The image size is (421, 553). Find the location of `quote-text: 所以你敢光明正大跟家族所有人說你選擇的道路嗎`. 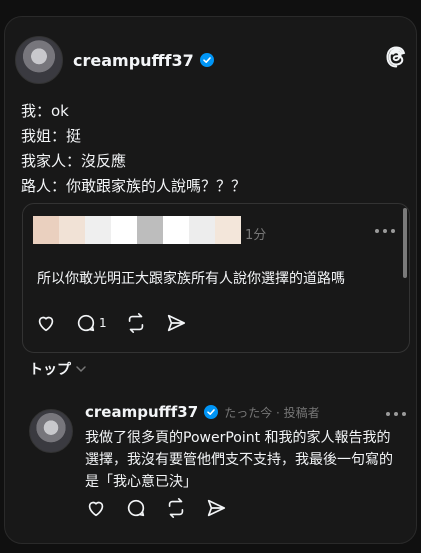

quote-text: 所以你敢光明正大跟家族所有人說你選擇的道路嗎 is located at coordinates (191, 279).